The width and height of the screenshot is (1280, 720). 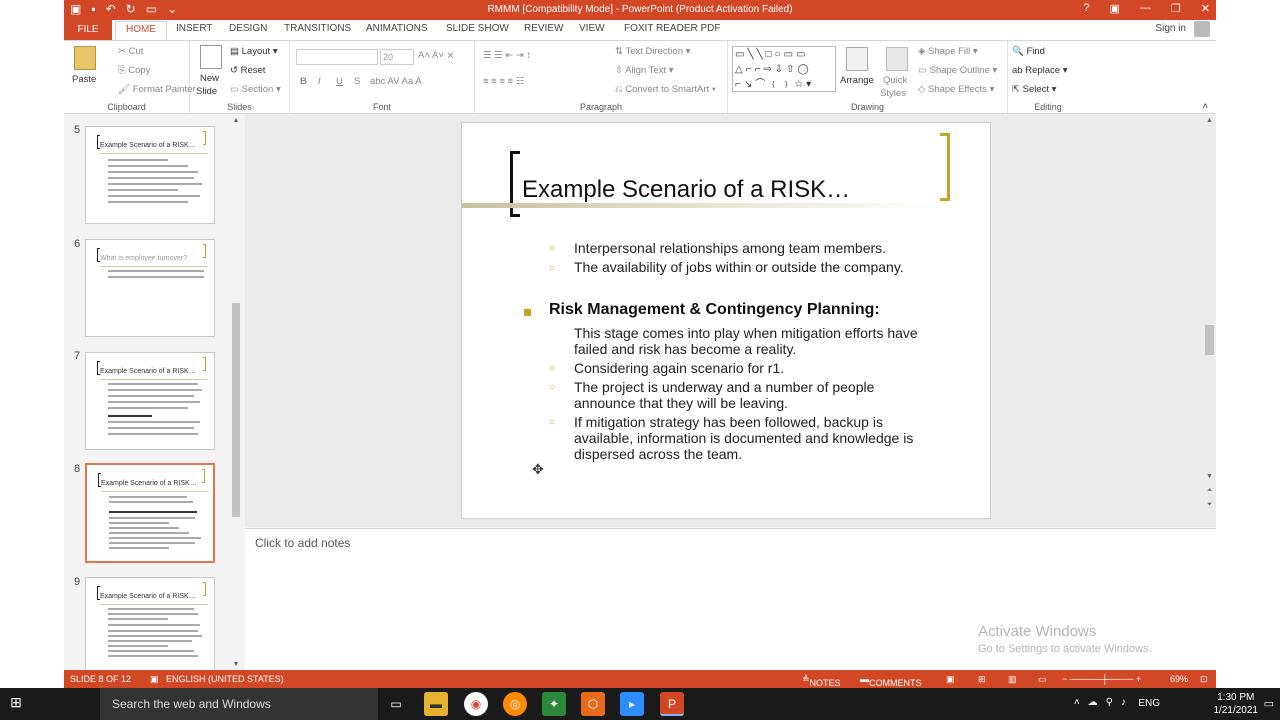 I want to click on chrome-icon: ◉, so click(x=476, y=704).